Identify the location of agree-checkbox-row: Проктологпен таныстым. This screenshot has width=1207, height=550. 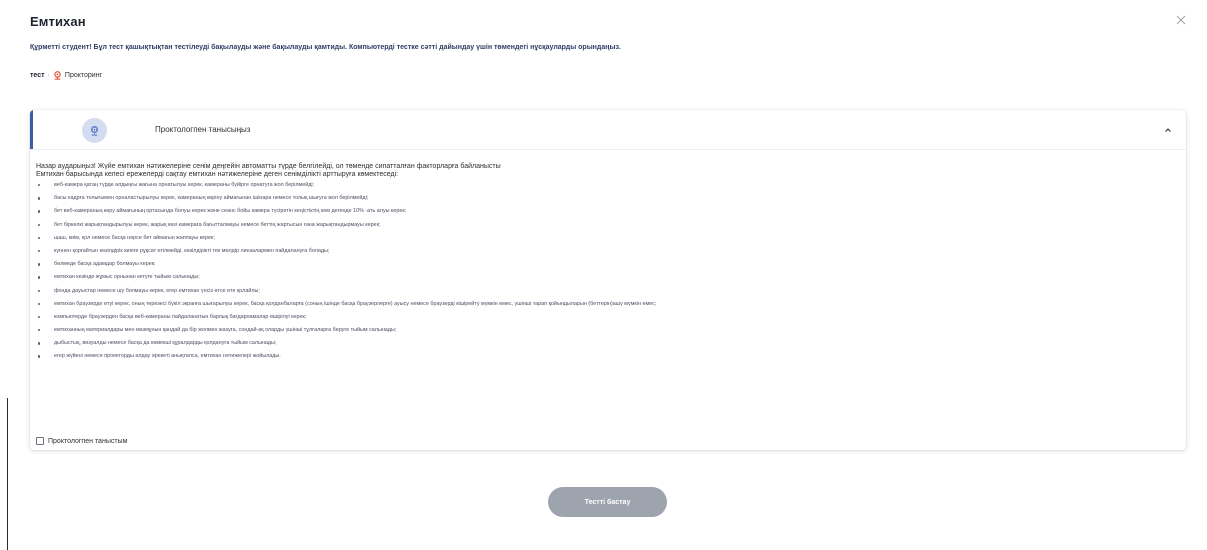
(81, 441).